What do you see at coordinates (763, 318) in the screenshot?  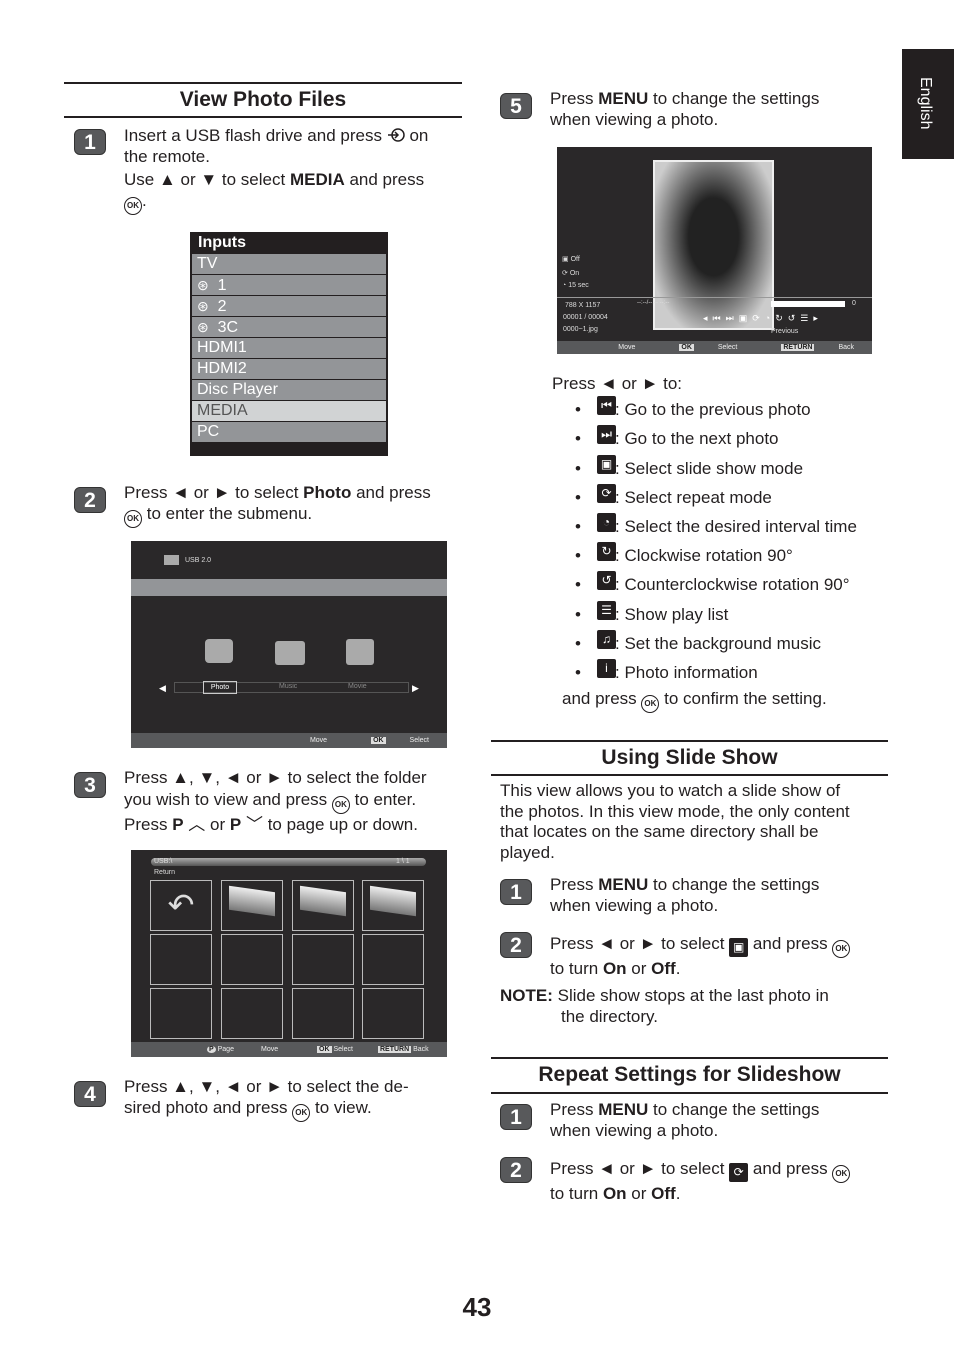 I see `control-bar: ◂⏮⏭▣⟳◔↻↺☰▸` at bounding box center [763, 318].